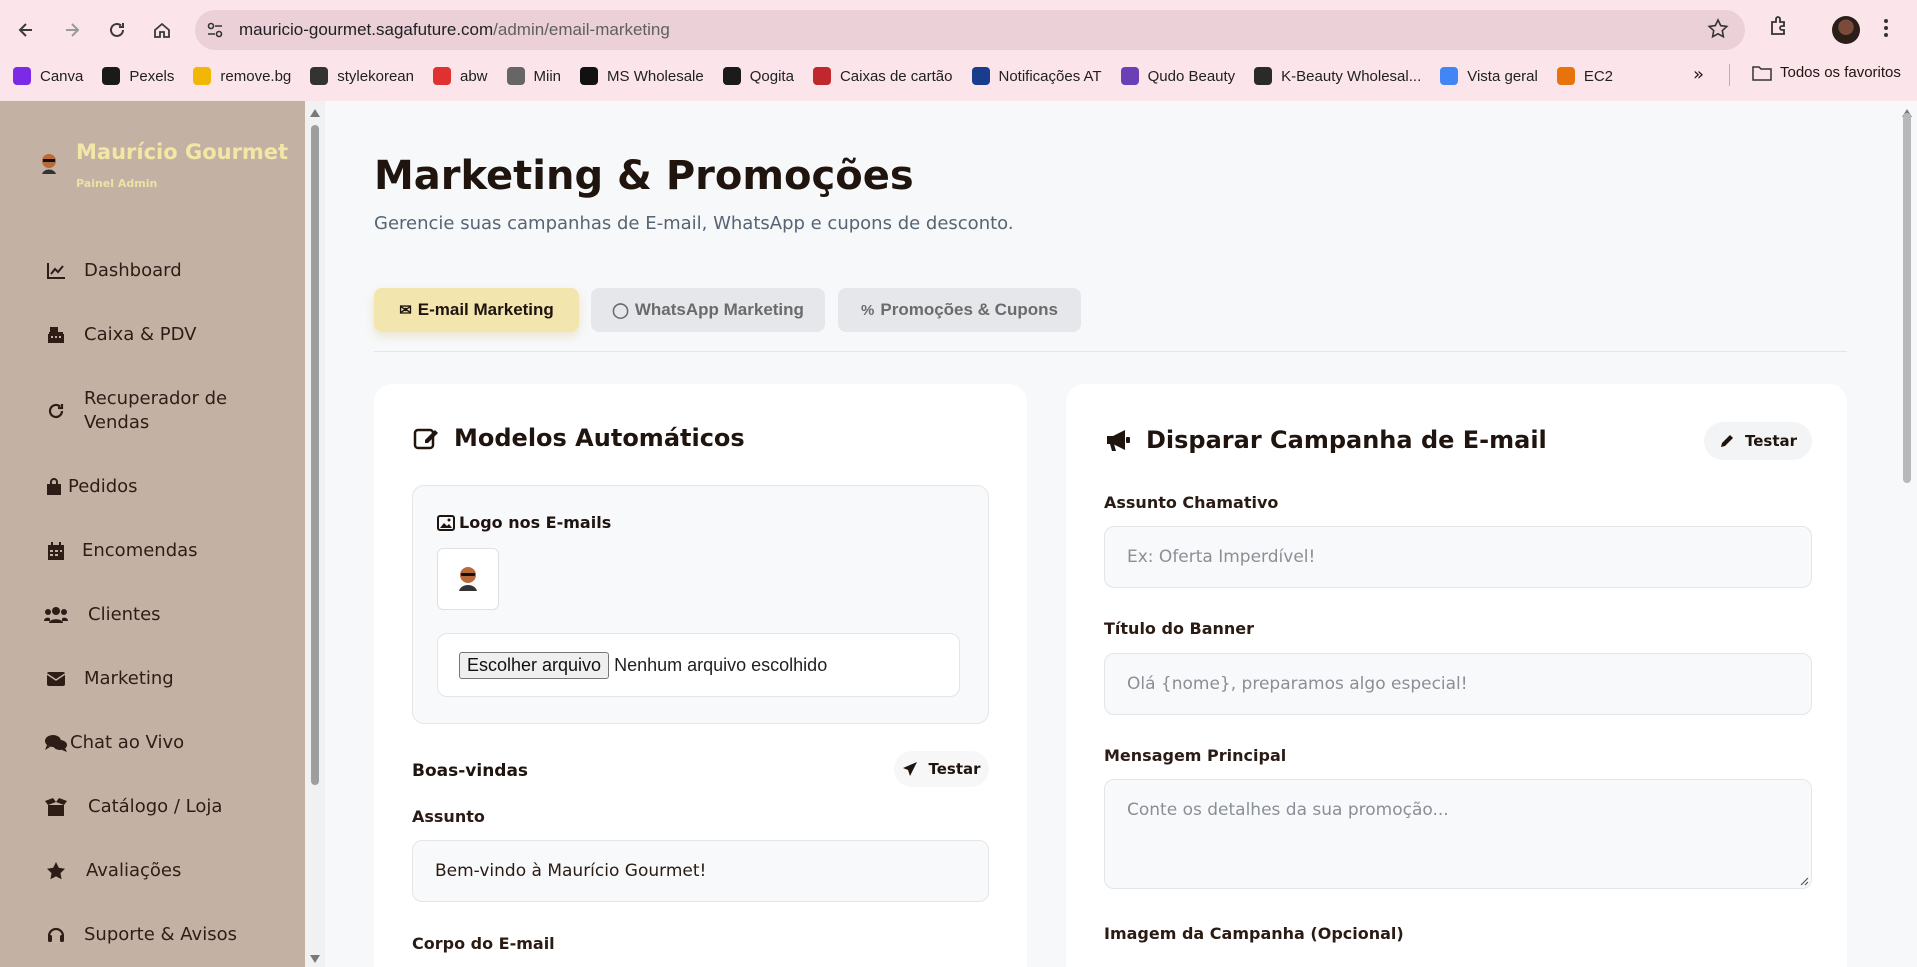  Describe the element at coordinates (113, 271) in the screenshot. I see `sidebar-item-dashboard: Dashboard` at that location.